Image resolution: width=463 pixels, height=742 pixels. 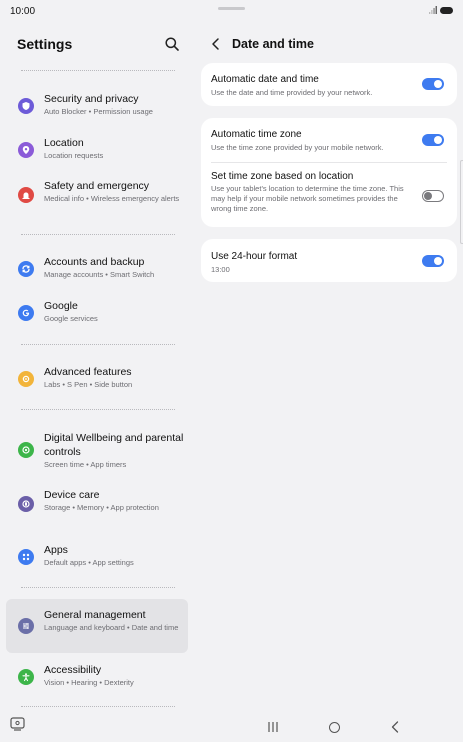 I want to click on settings-item-label: Security and privacy, so click(x=91, y=99).